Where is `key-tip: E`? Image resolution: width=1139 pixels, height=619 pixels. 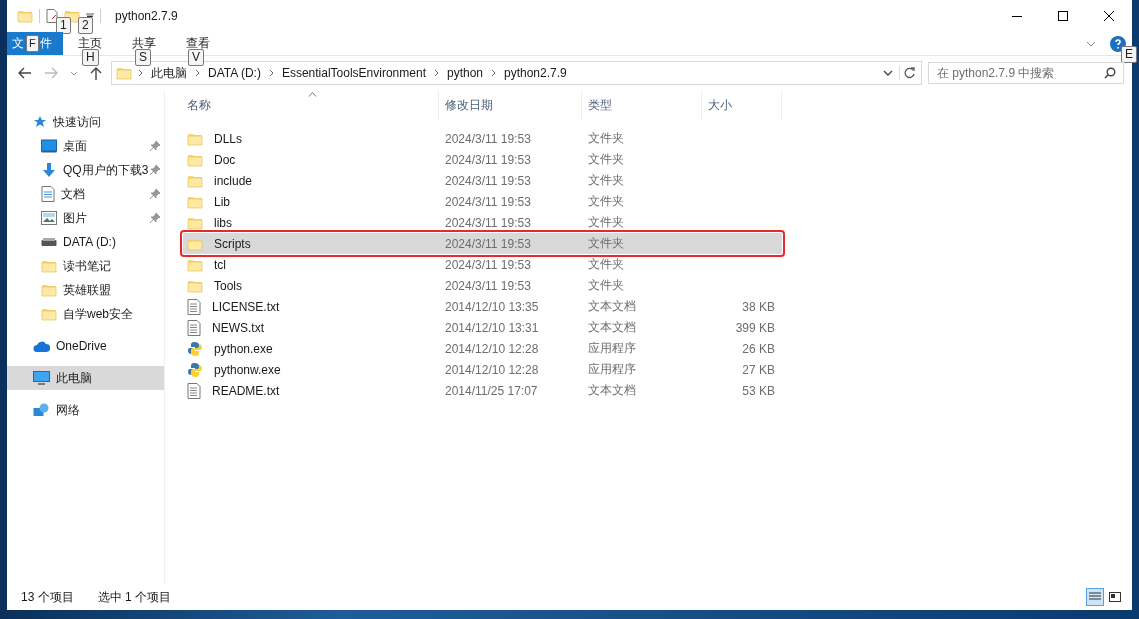
key-tip: E is located at coordinates (1129, 54).